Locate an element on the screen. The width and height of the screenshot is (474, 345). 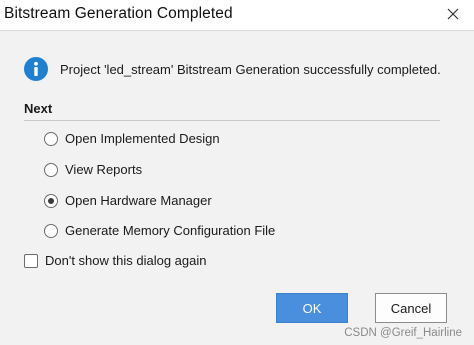
option-open-implemented-design: Open Implemented Design is located at coordinates (132, 138).